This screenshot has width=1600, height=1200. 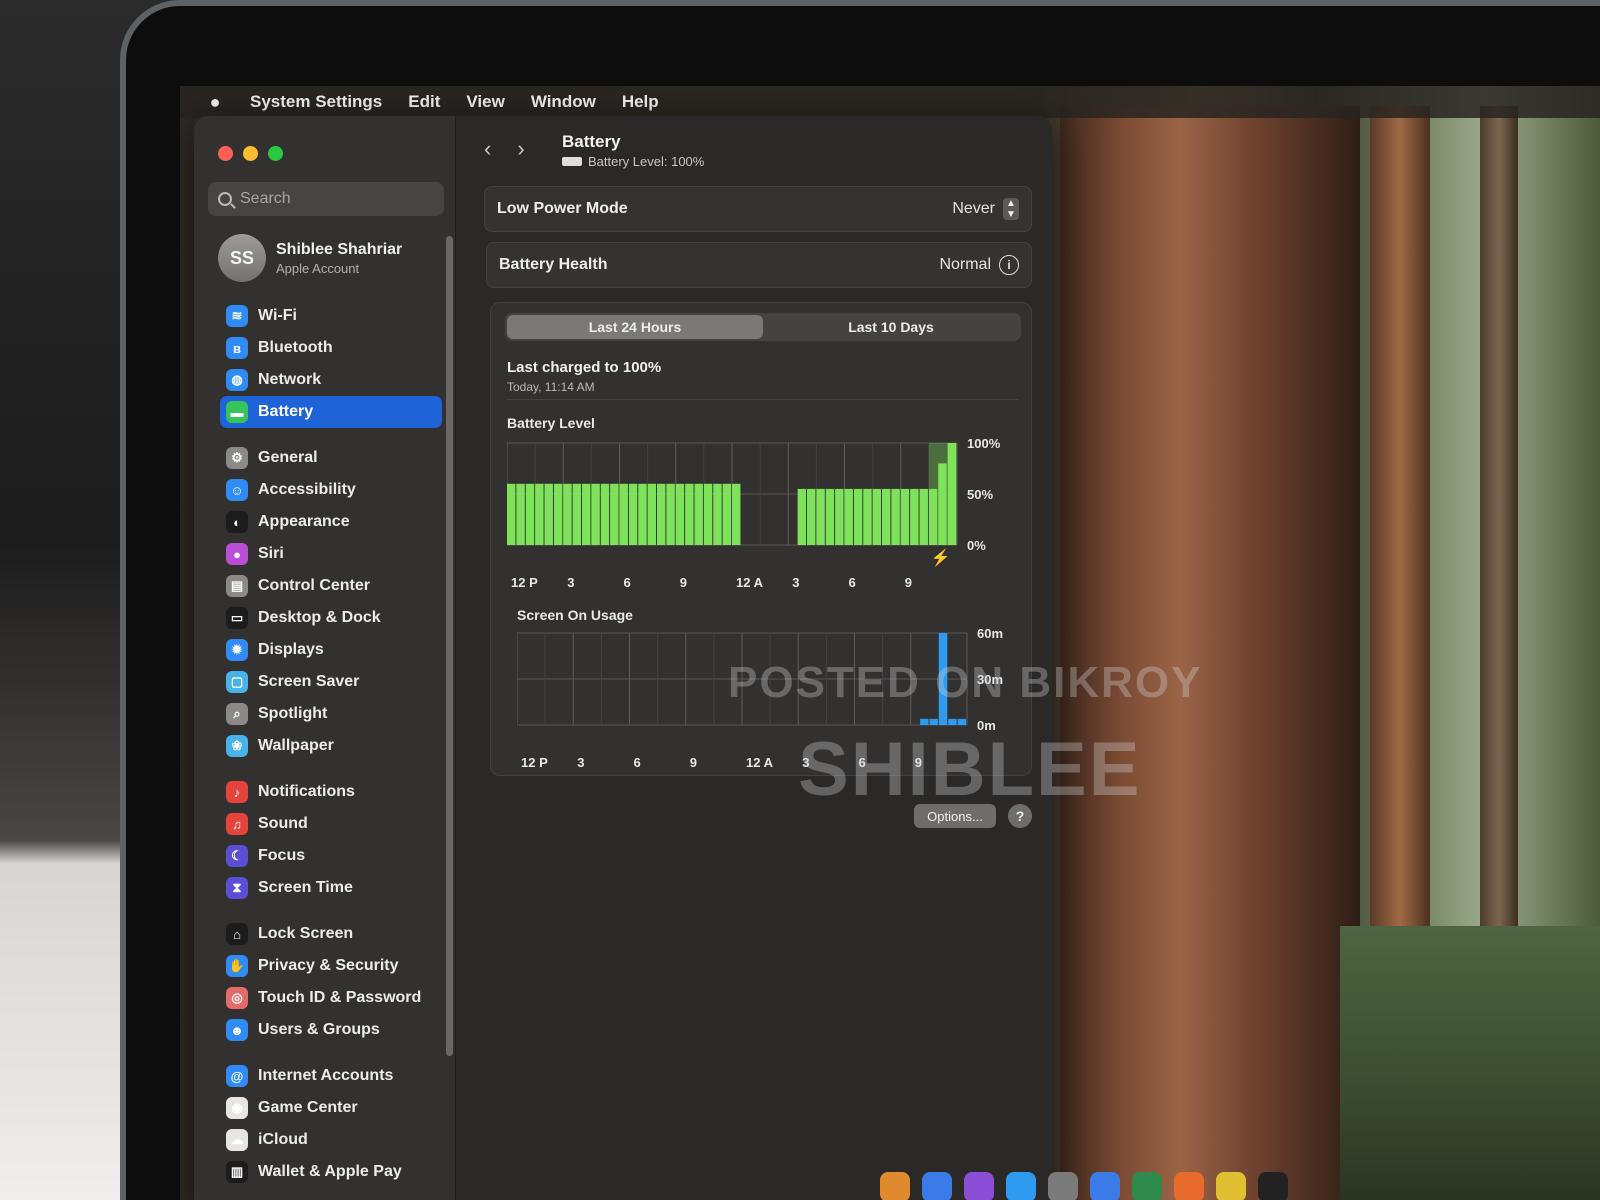 I want to click on bluetooth-icon: ʙ, so click(x=237, y=348).